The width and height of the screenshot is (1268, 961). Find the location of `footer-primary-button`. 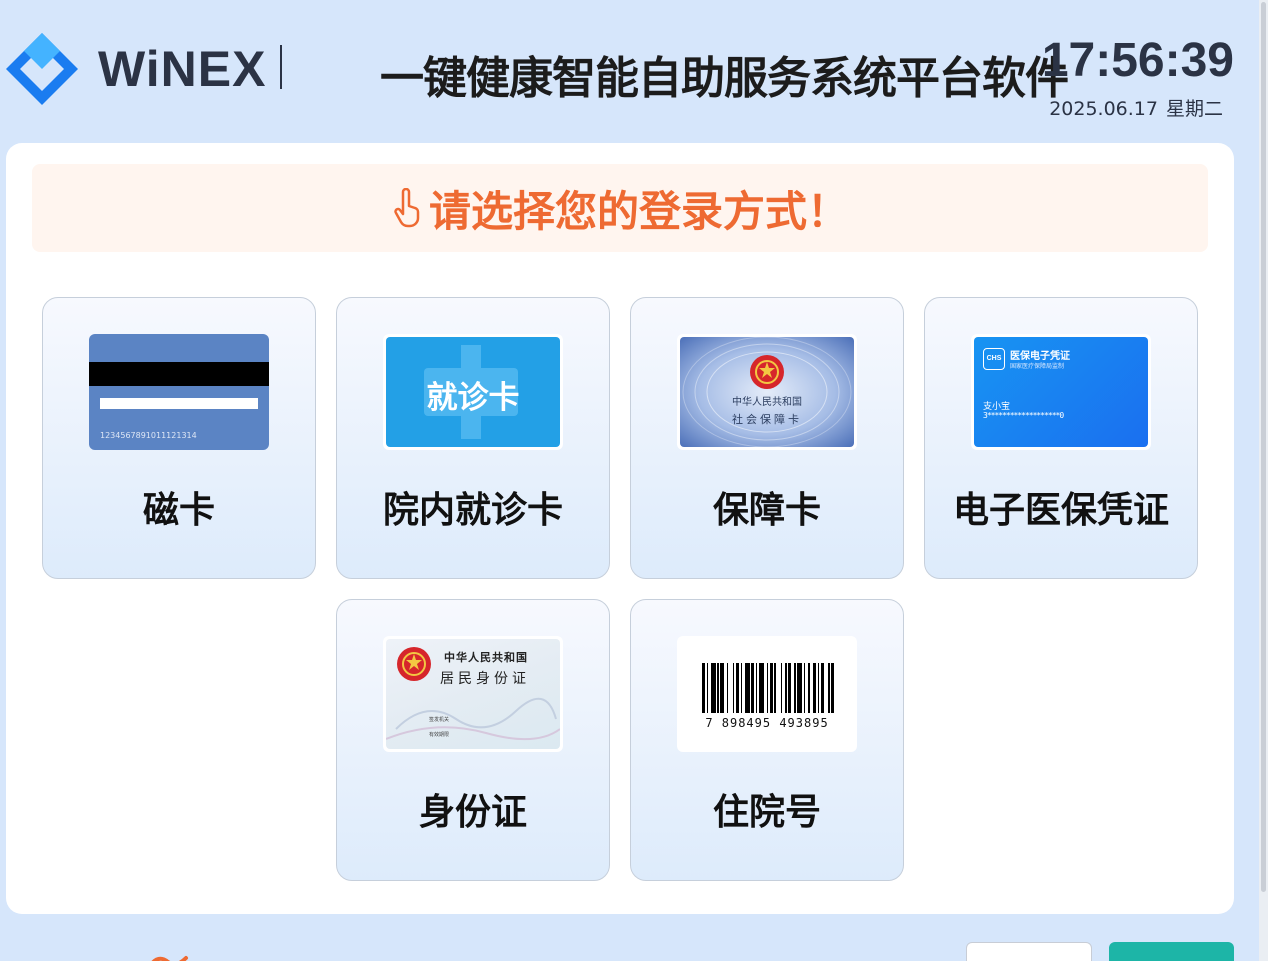

footer-primary-button is located at coordinates (1171, 951).